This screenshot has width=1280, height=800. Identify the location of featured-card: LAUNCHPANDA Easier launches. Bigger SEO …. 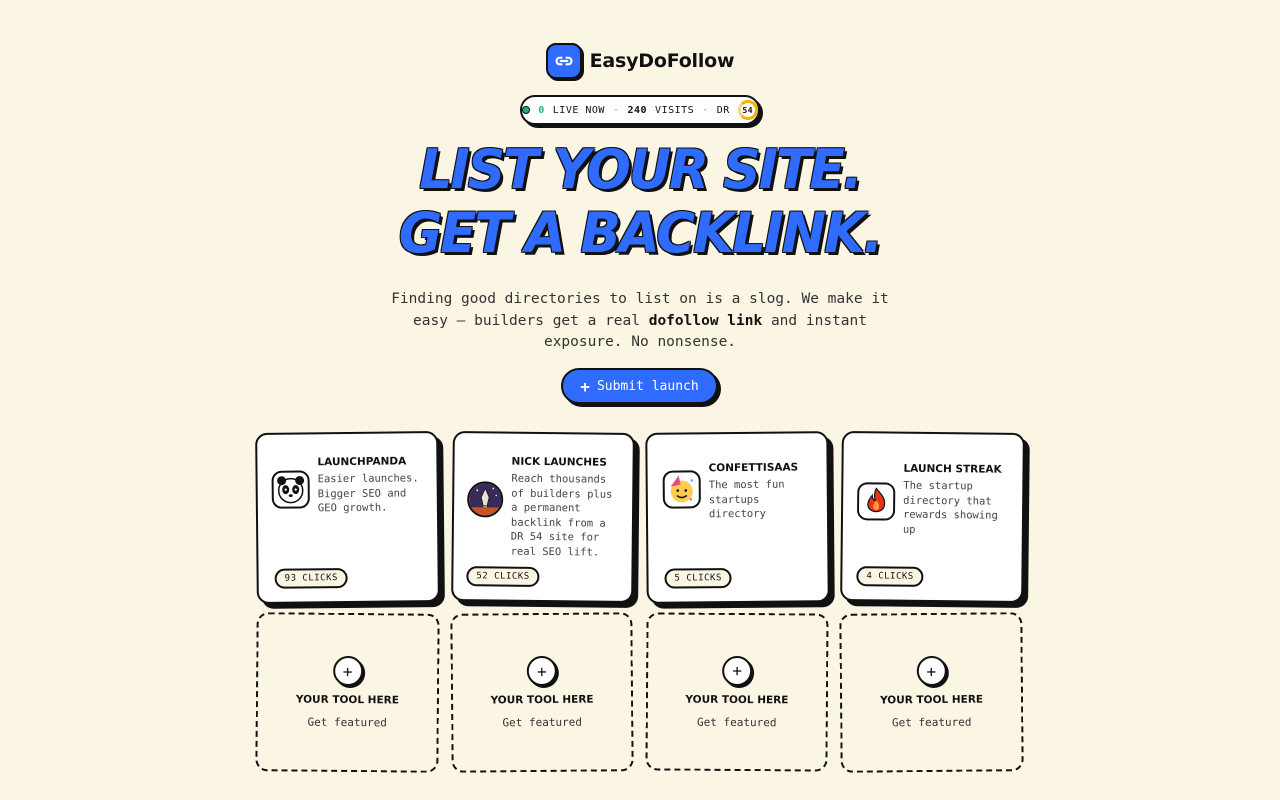
(347, 517).